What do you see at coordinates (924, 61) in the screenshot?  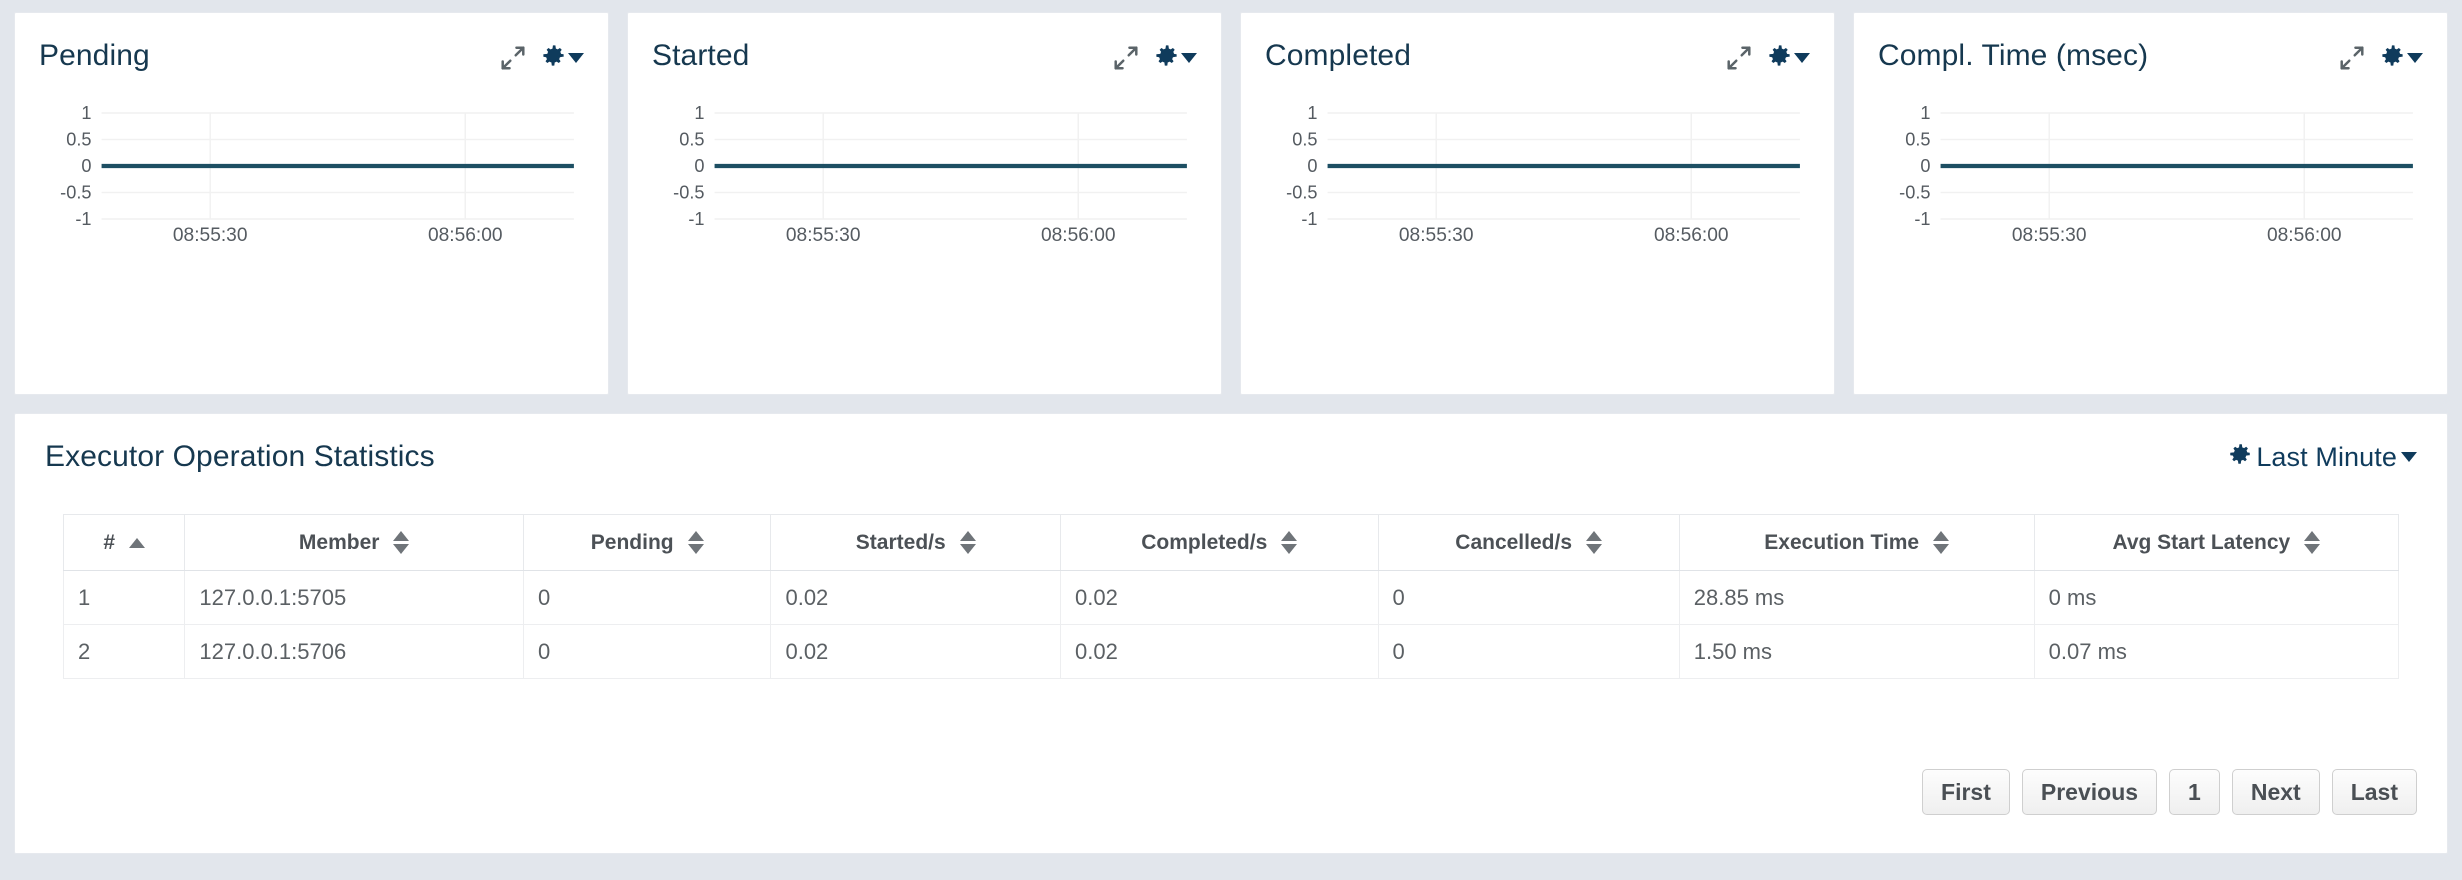 I see `chart-card-header: Started` at bounding box center [924, 61].